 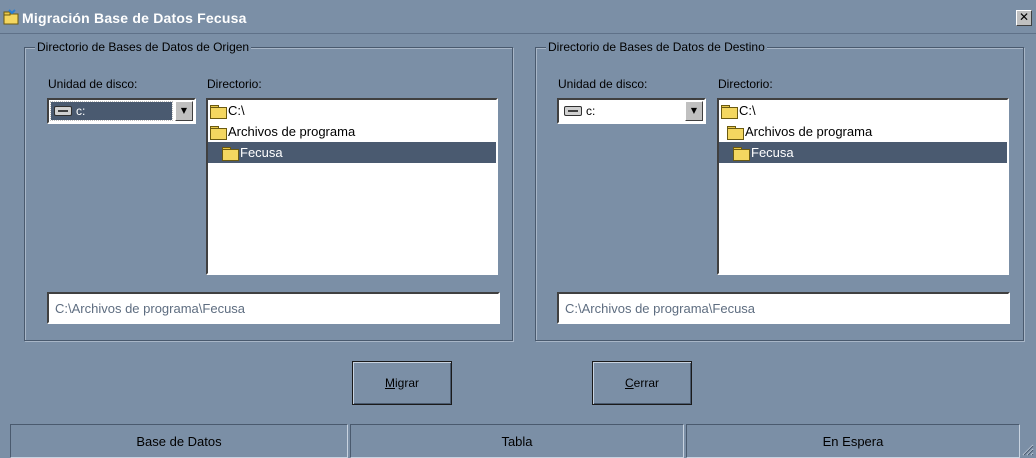 What do you see at coordinates (236, 110) in the screenshot?
I see `source-dir-item-label: C:\` at bounding box center [236, 110].